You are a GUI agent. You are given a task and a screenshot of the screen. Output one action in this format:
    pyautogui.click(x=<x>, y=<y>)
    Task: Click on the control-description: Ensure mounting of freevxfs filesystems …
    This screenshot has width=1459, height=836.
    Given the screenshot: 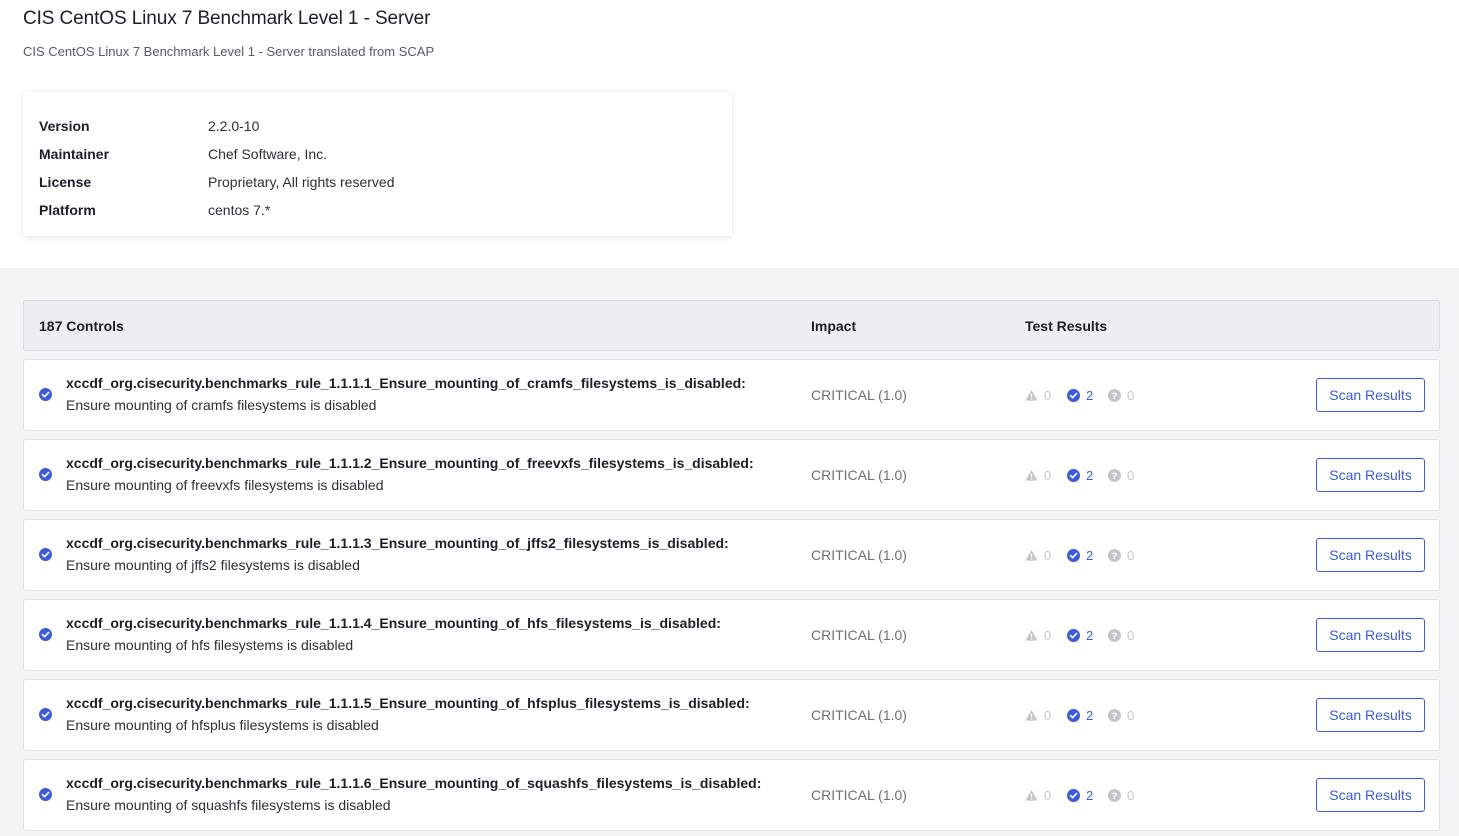 What is the action you would take?
    pyautogui.click(x=225, y=485)
    